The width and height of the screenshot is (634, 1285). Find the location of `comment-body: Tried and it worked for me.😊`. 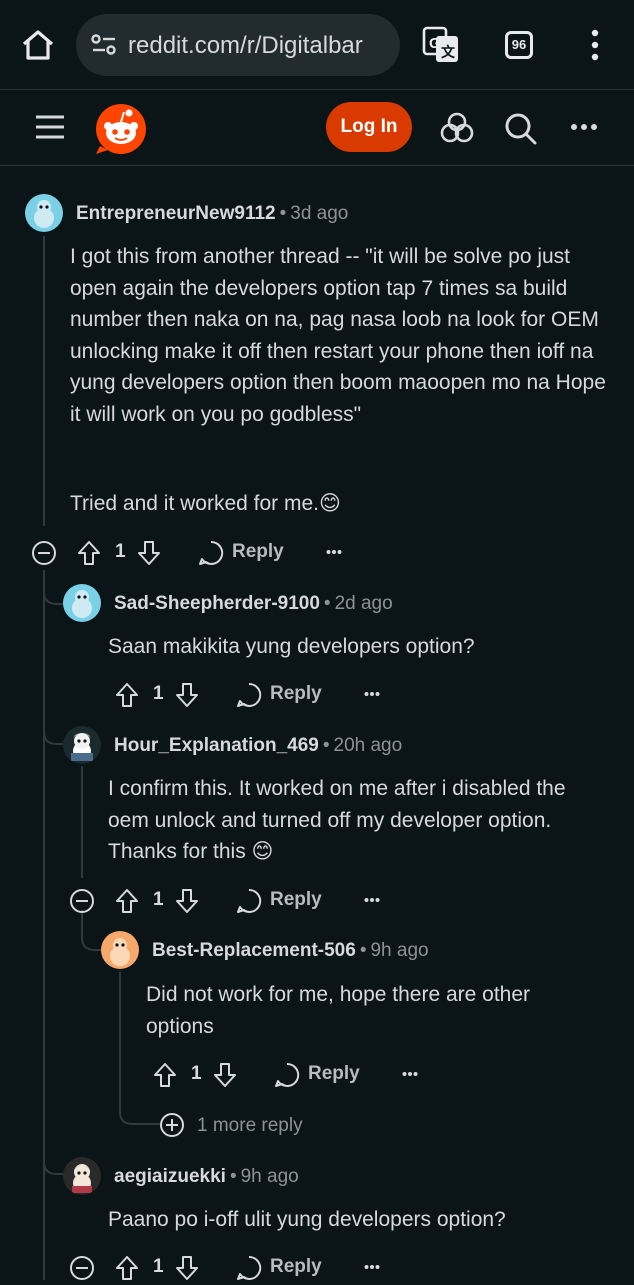

comment-body: Tried and it worked for me.😊 is located at coordinates (205, 503).